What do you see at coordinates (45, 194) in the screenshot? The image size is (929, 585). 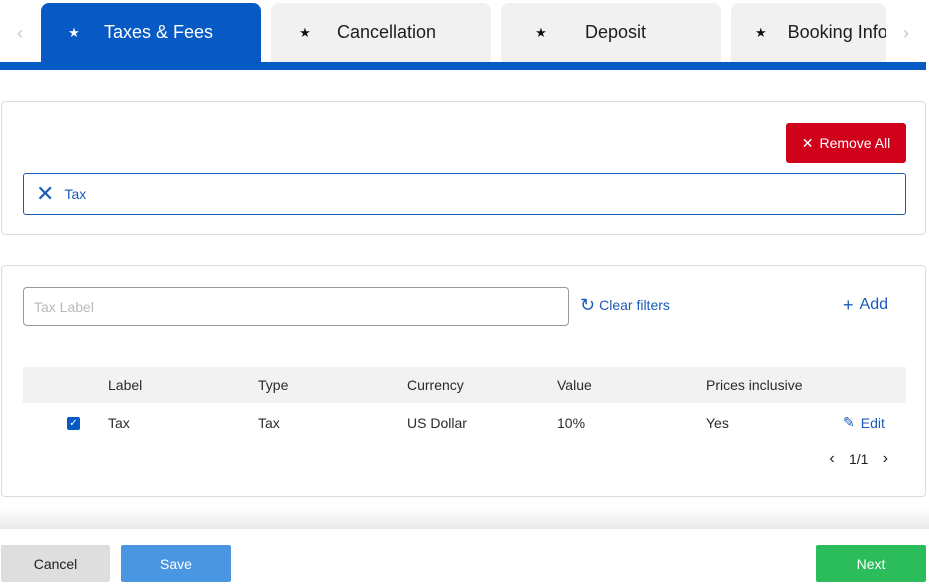 I see `remove-chip-icon: ✕` at bounding box center [45, 194].